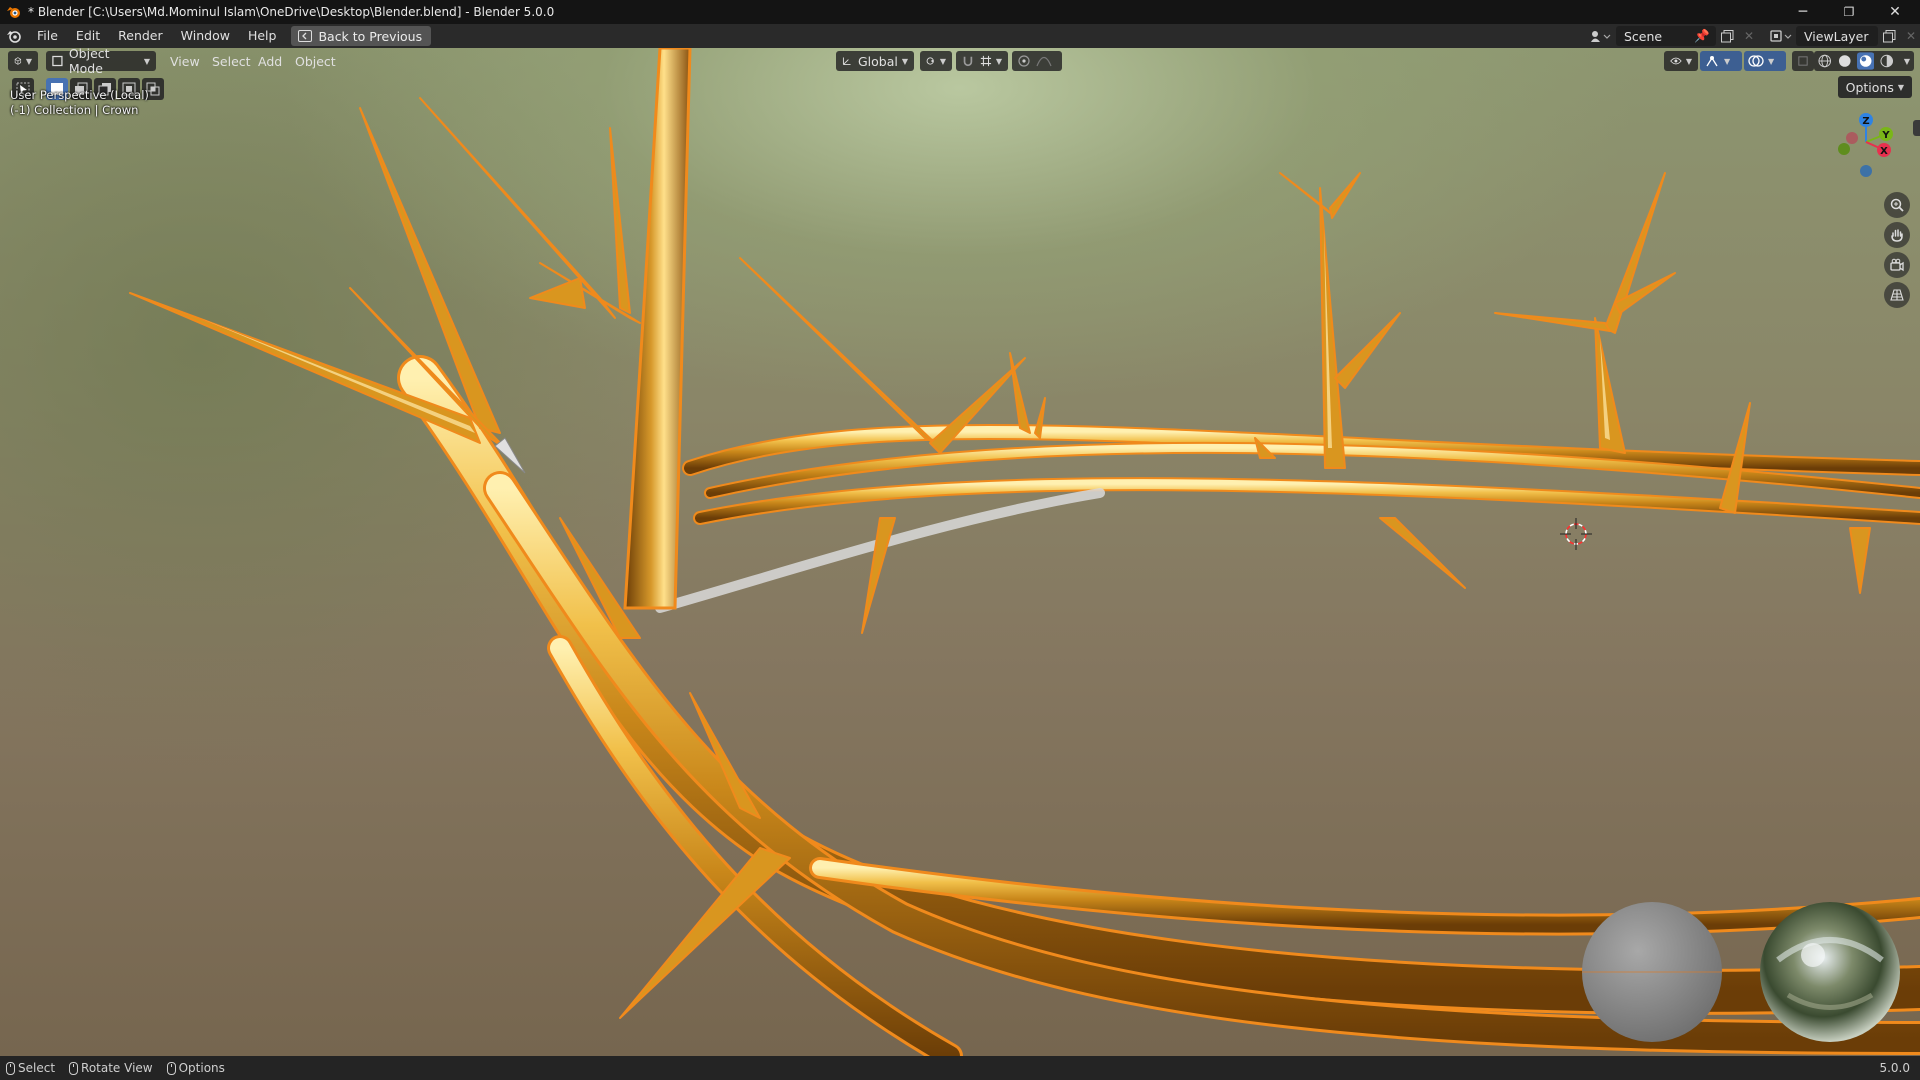 The width and height of the screenshot is (1920, 1080). Describe the element at coordinates (171, 1068) in the screenshot. I see `mouse-right-icon` at that location.